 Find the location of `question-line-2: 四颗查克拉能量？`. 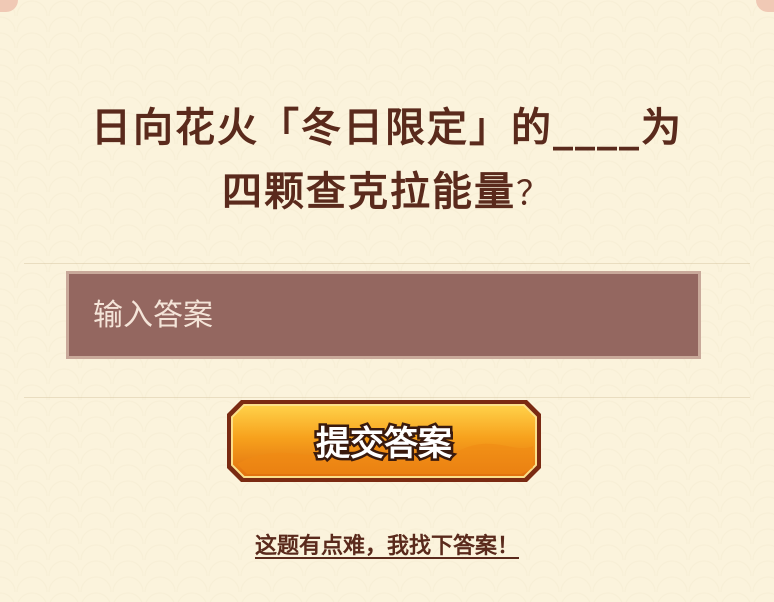

question-line-2: 四颗查克拉能量？ is located at coordinates (387, 193).